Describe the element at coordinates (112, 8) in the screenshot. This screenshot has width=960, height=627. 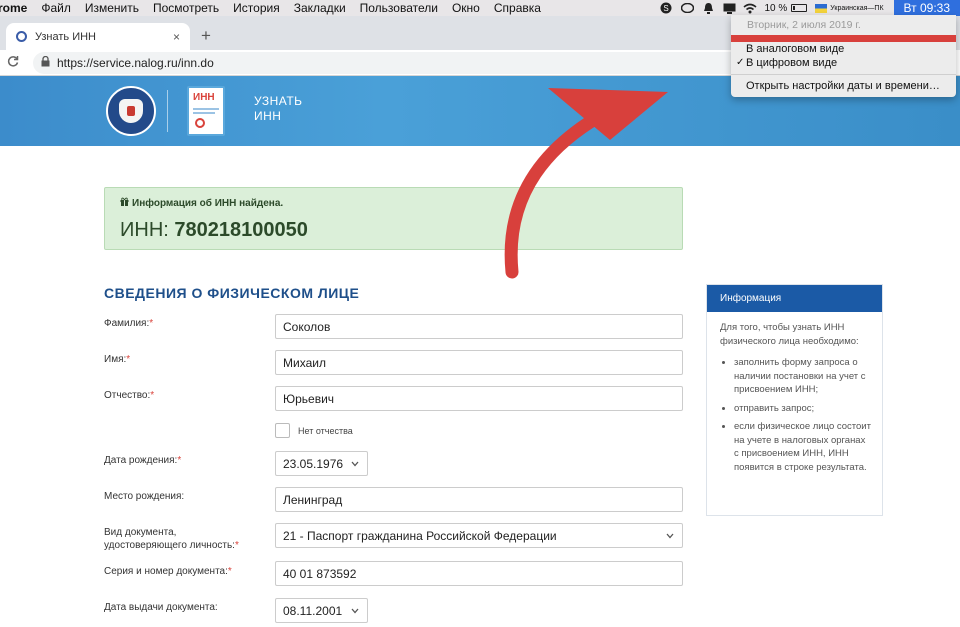
I see `menu-edit: Изменить` at that location.